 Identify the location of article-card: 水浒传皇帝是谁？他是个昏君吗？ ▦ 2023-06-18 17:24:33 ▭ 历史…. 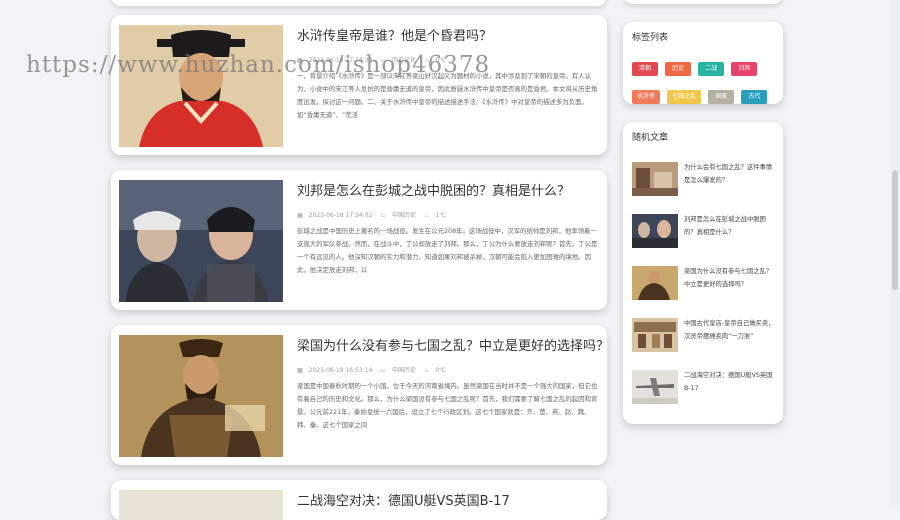
(359, 85).